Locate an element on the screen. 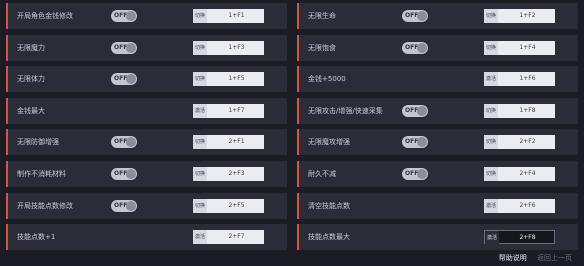 The height and width of the screenshot is (266, 584). cheat-label: 无限魔攻增强 is located at coordinates (329, 142).